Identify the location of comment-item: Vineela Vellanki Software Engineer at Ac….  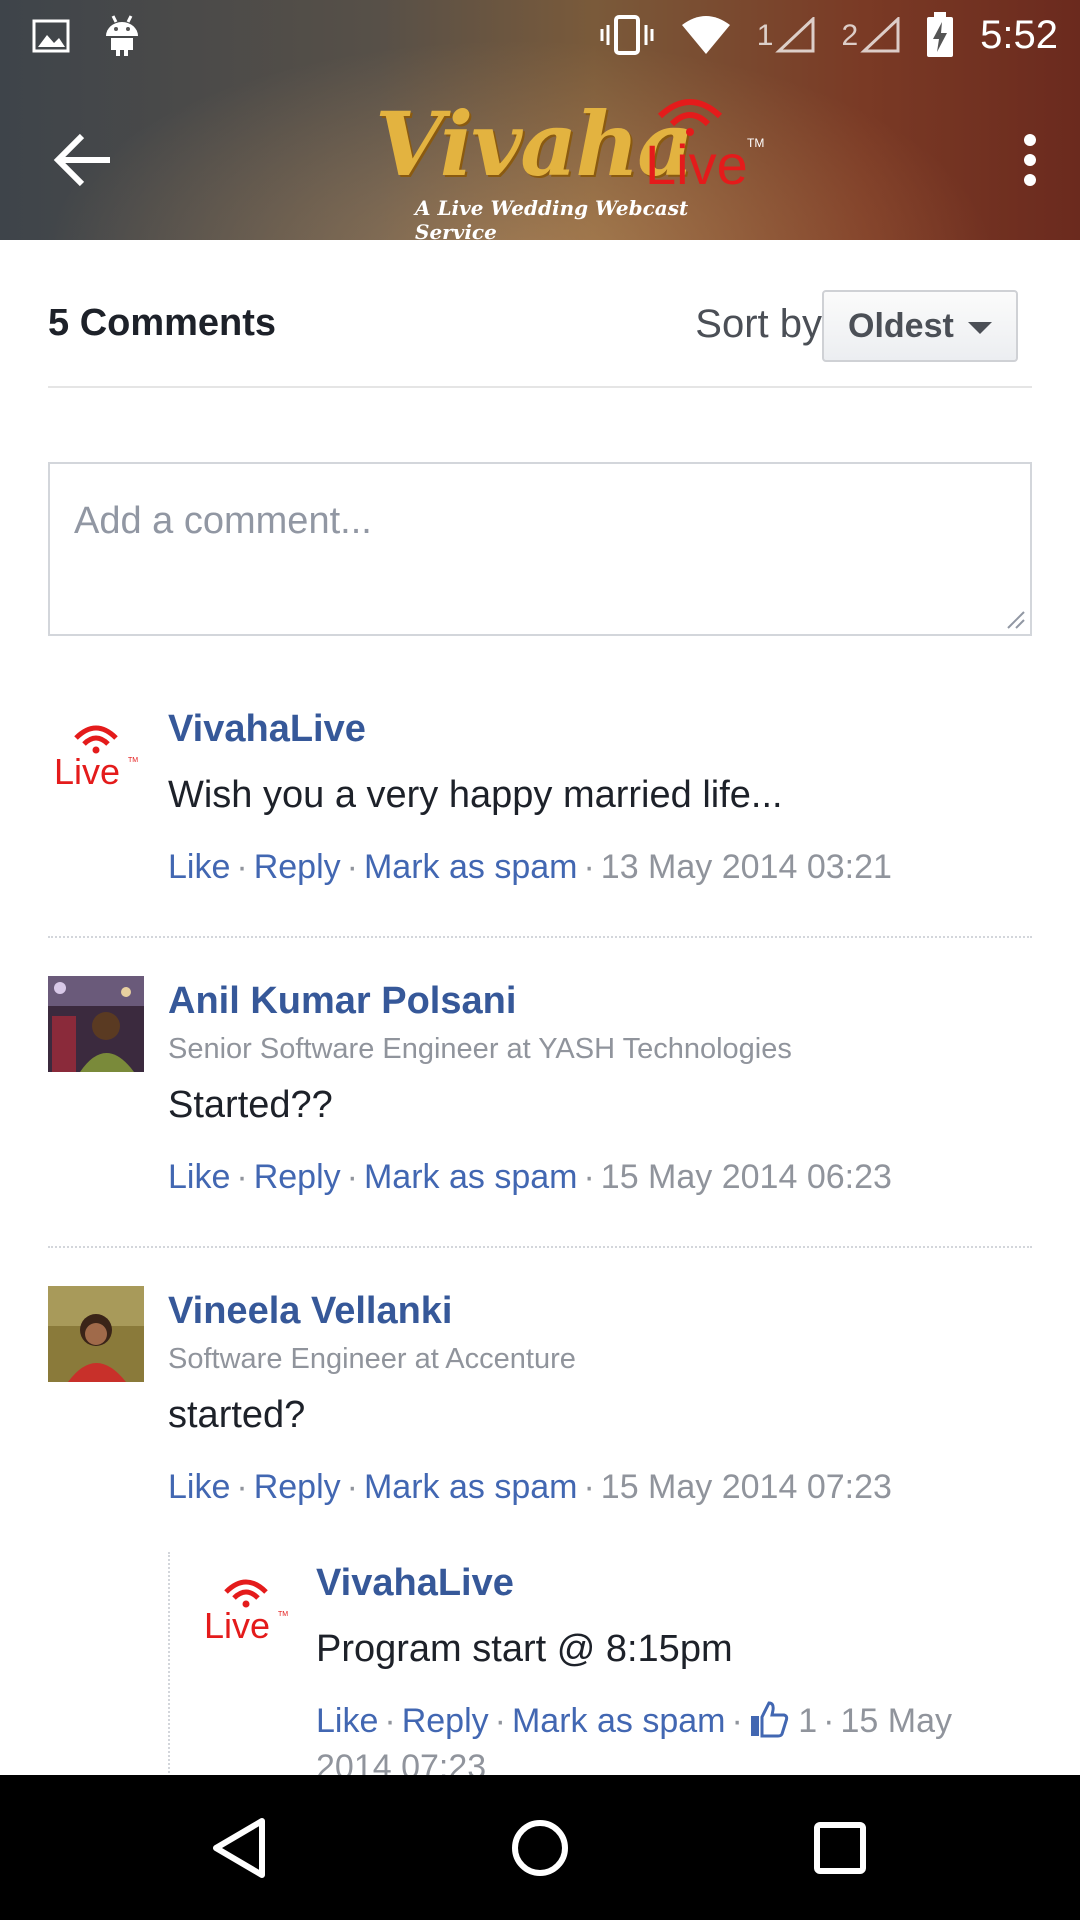
(540, 1401).